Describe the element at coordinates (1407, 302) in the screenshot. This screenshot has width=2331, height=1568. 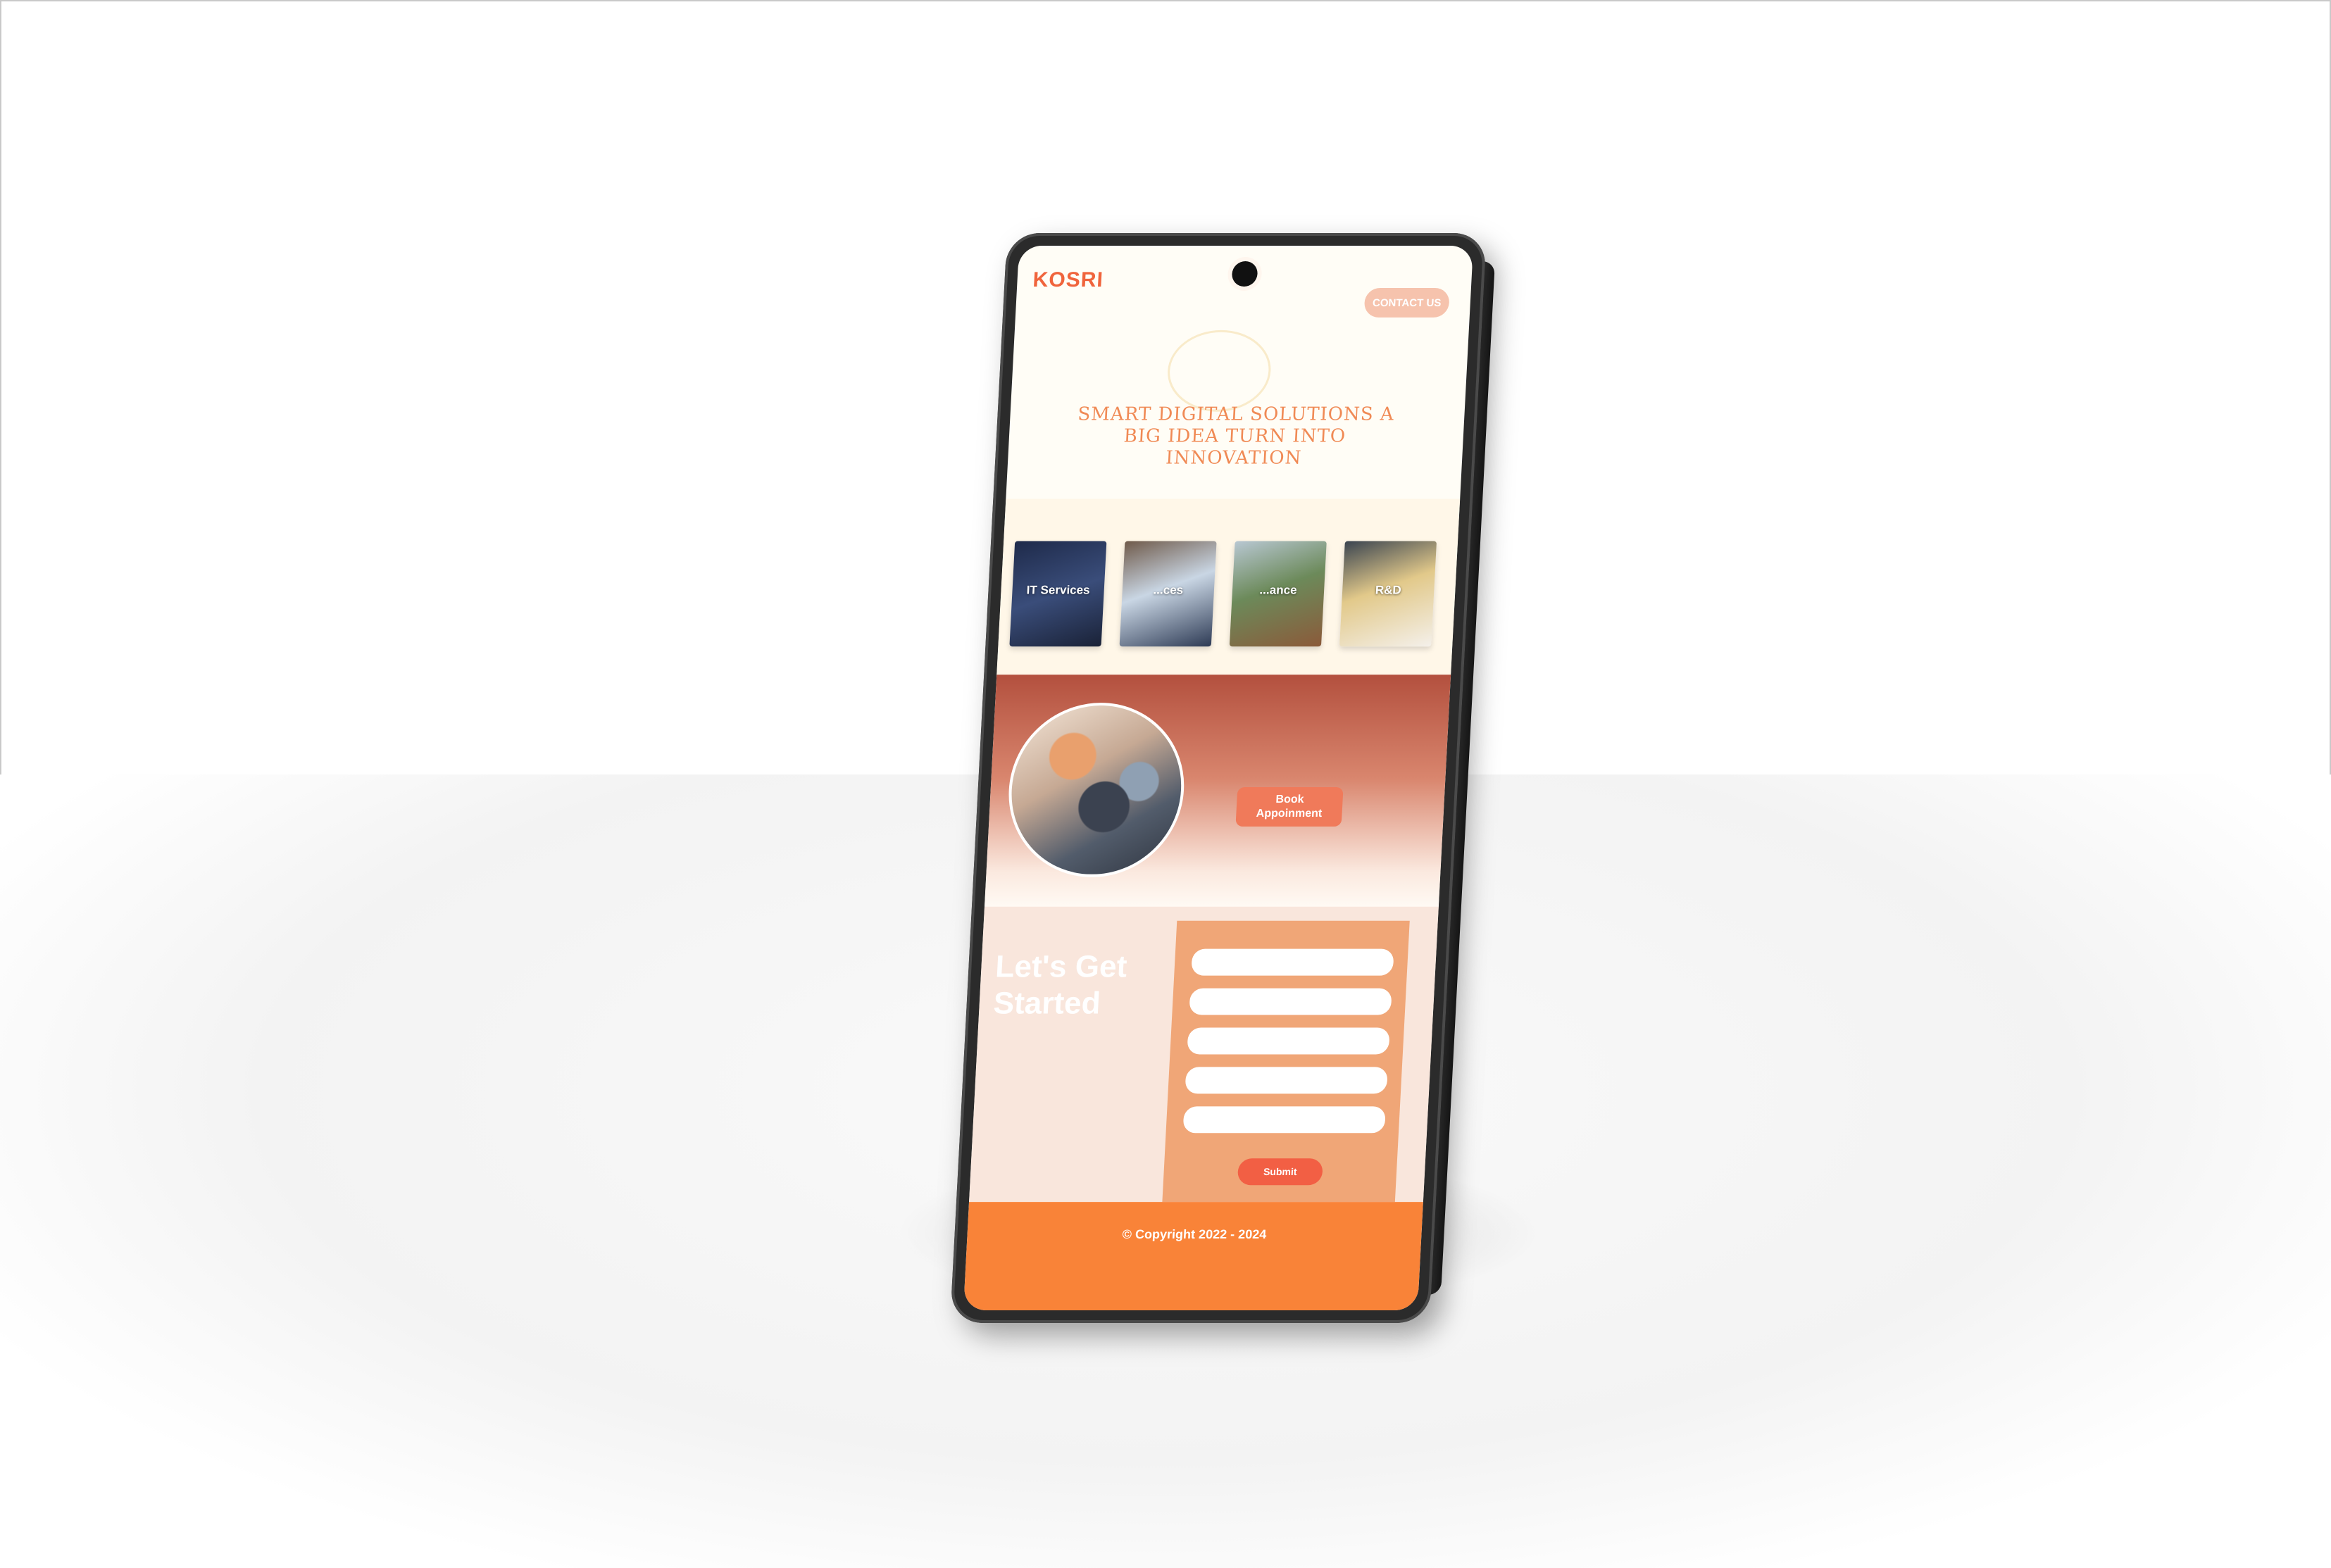
I see `contact-us-button: CONTACT US` at that location.